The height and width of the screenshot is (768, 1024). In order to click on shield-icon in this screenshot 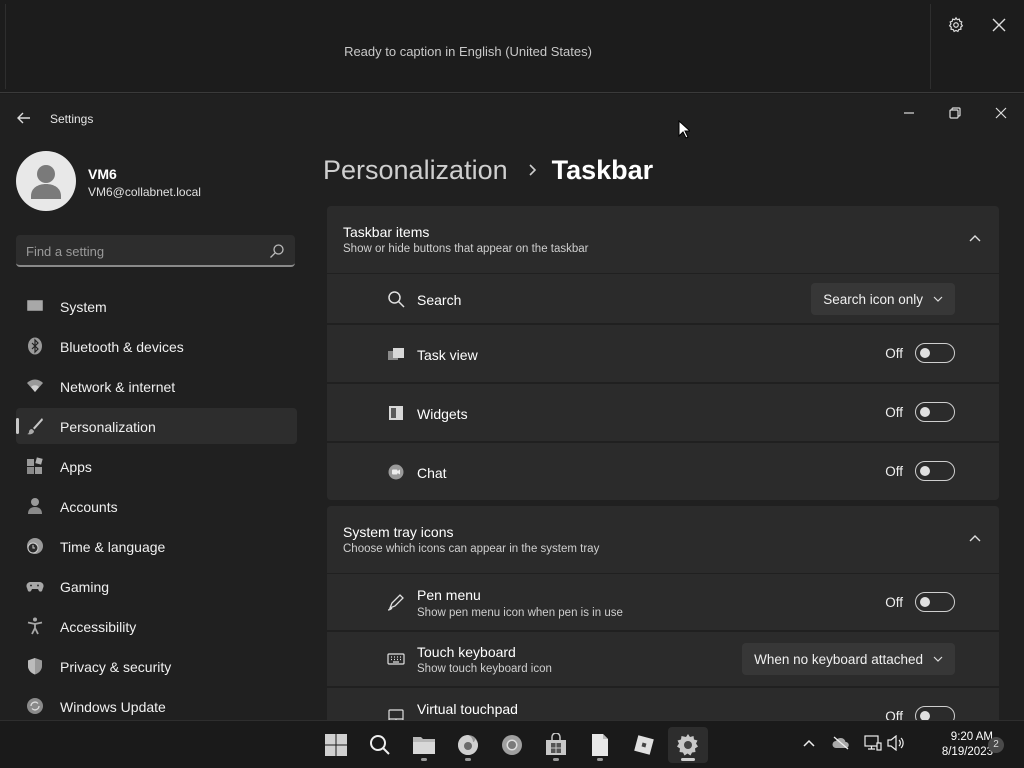, I will do `click(35, 666)`.